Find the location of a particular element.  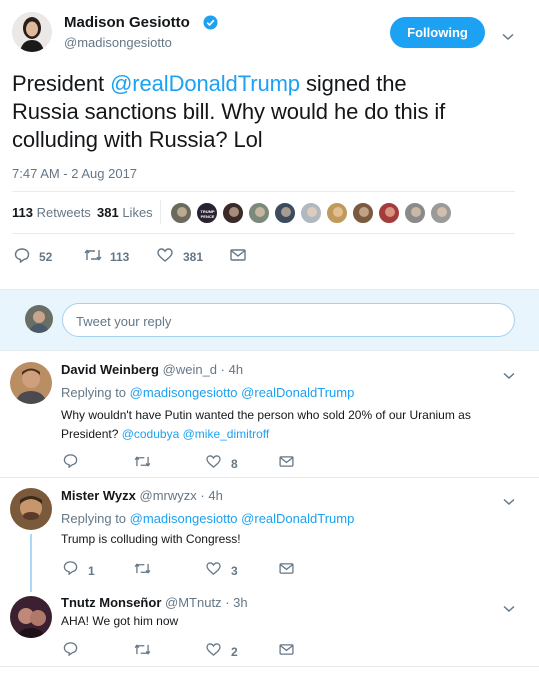

liker-avatars: TRUMP PENCE is located at coordinates (311, 213).